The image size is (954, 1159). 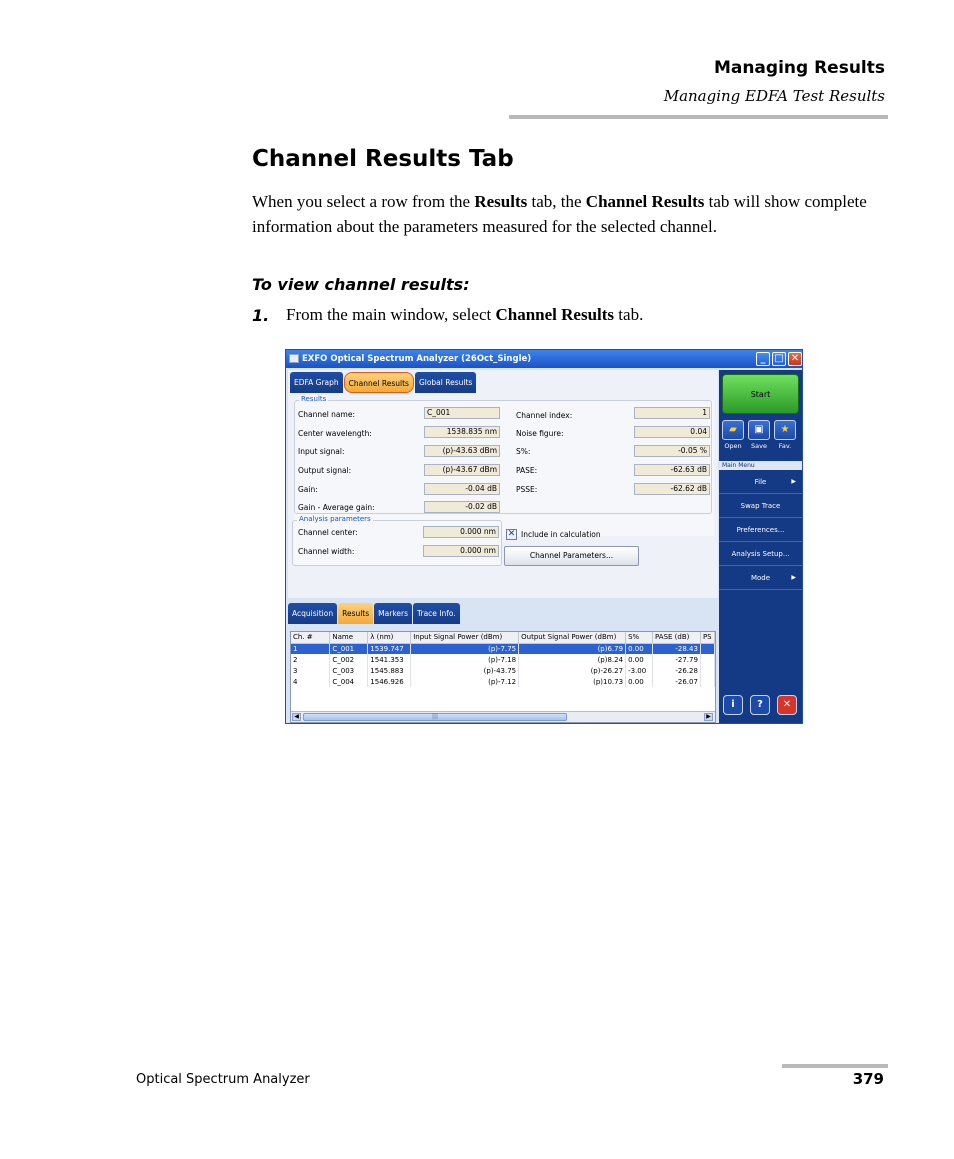 What do you see at coordinates (223, 1079) in the screenshot?
I see `footer-product-name: Optical Spectrum Analyzer` at bounding box center [223, 1079].